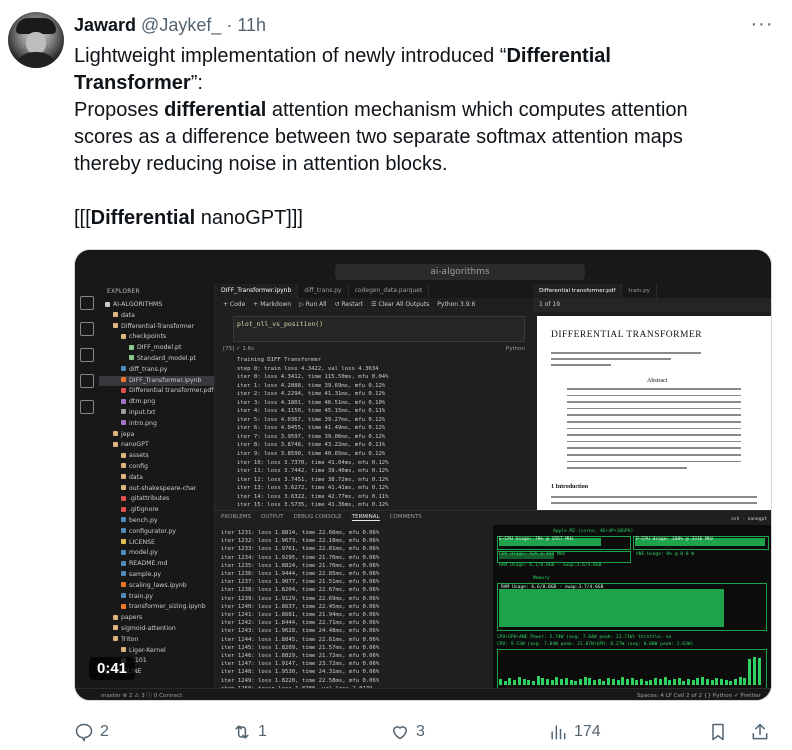 This screenshot has height=750, width=792. I want to click on file-tree-item: DIFF_model.pt, so click(156, 348).